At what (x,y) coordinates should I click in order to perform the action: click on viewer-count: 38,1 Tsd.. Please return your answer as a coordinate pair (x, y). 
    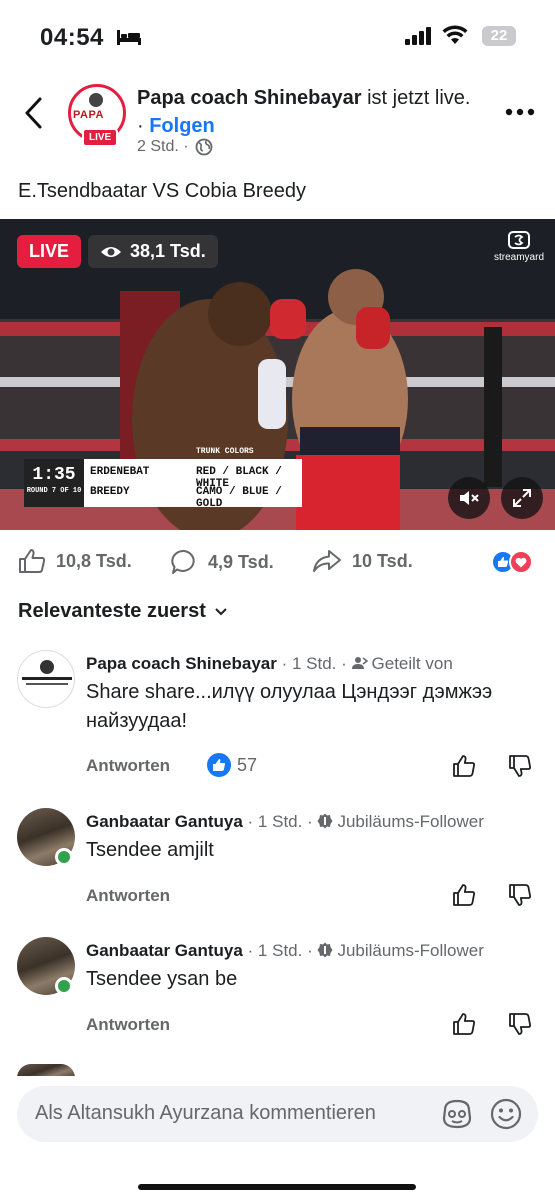
    Looking at the image, I should click on (153, 251).